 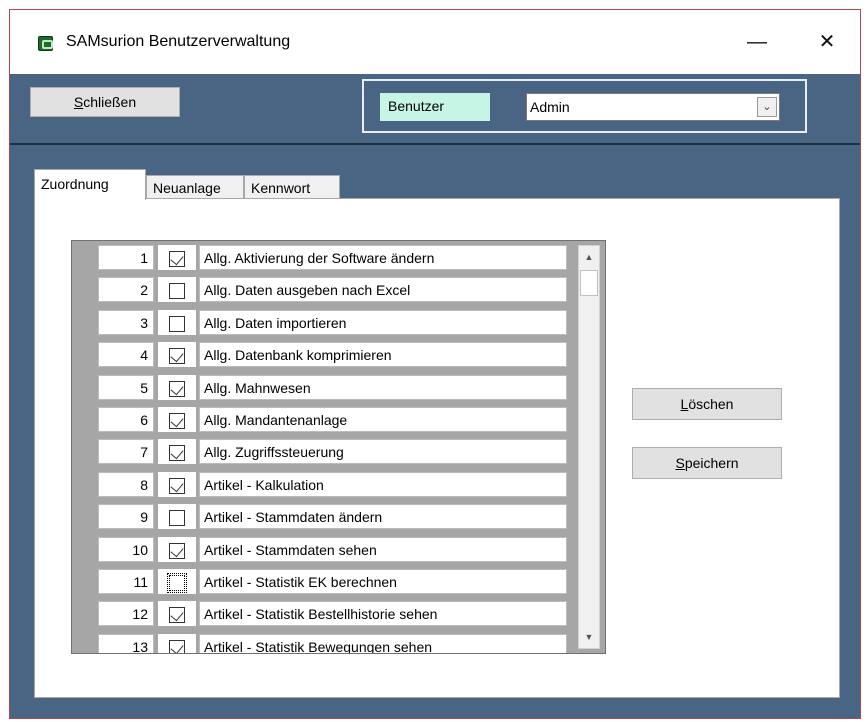 I want to click on permission-label: Artikel - Stammdaten ändern, so click(x=383, y=517).